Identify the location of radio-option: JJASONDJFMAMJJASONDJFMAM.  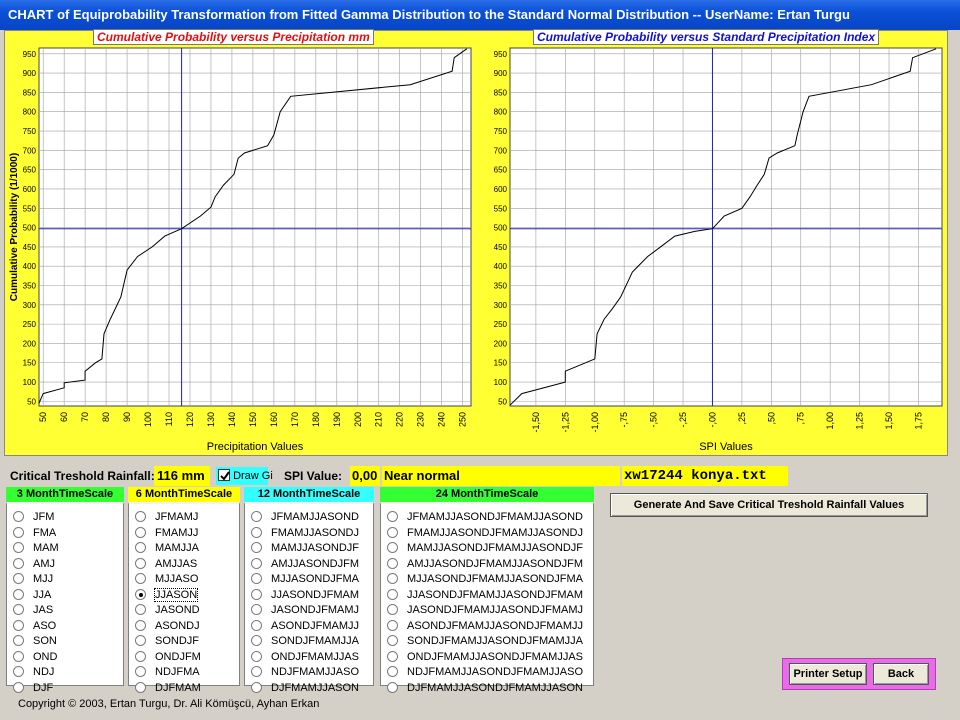
(485, 595).